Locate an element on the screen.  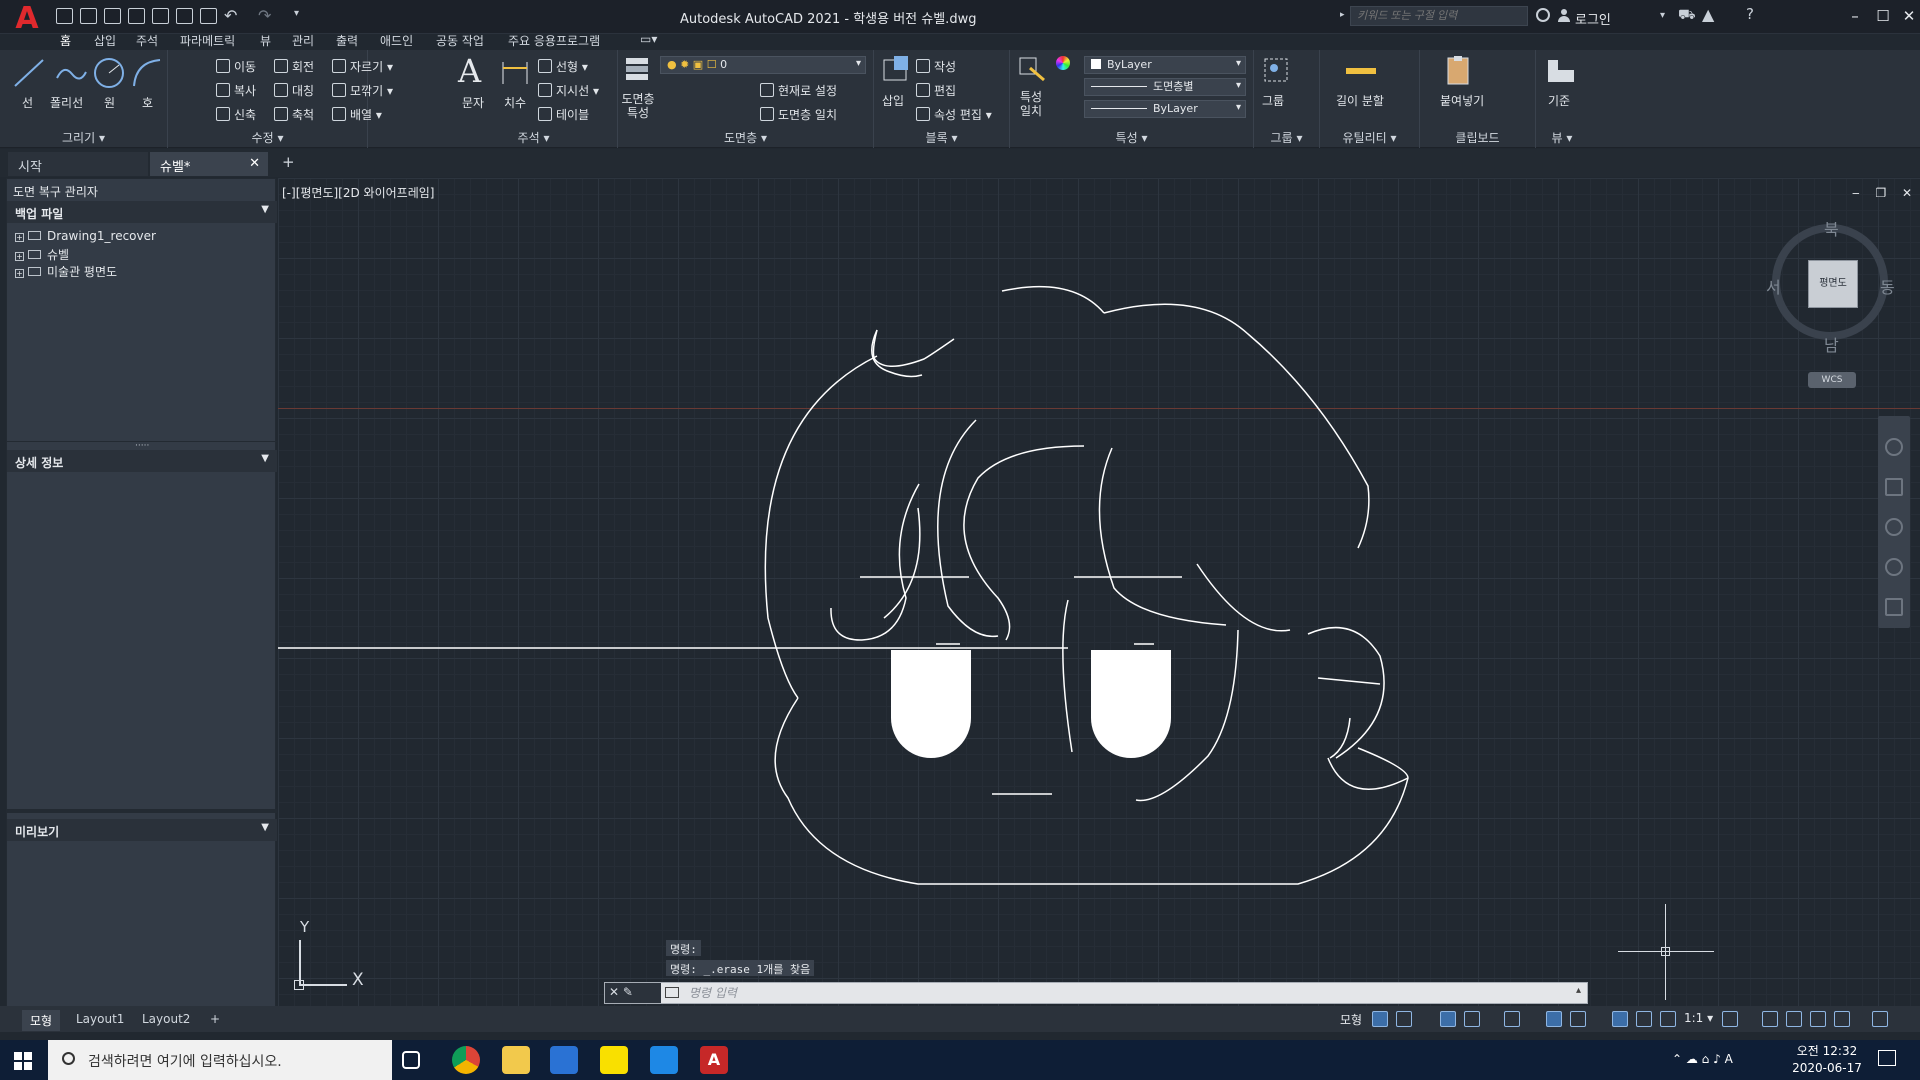
tab-view: 뷰 is located at coordinates (265, 40).